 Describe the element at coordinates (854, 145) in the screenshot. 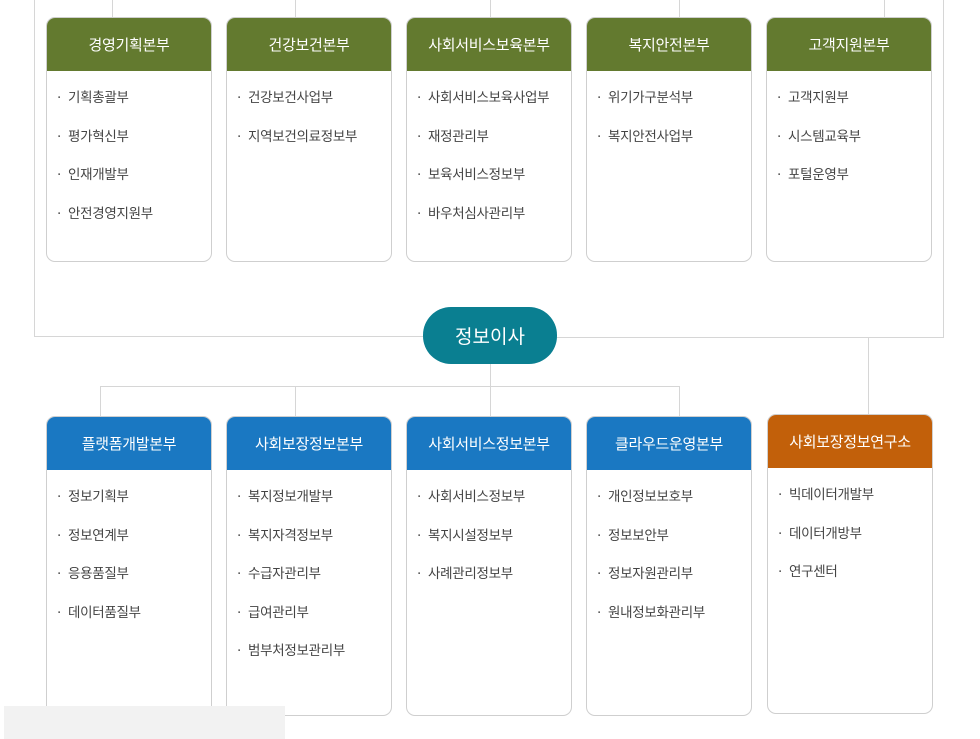

I see `department-item: 시스템교육부` at that location.